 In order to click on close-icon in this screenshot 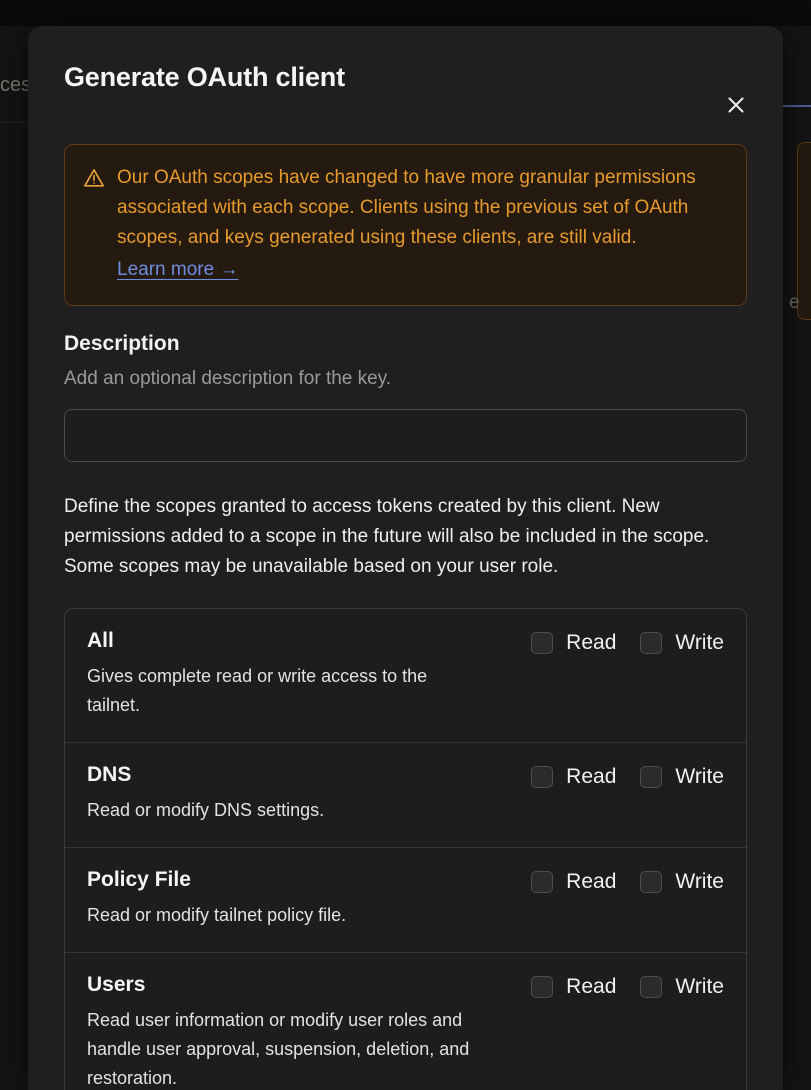, I will do `click(736, 105)`.